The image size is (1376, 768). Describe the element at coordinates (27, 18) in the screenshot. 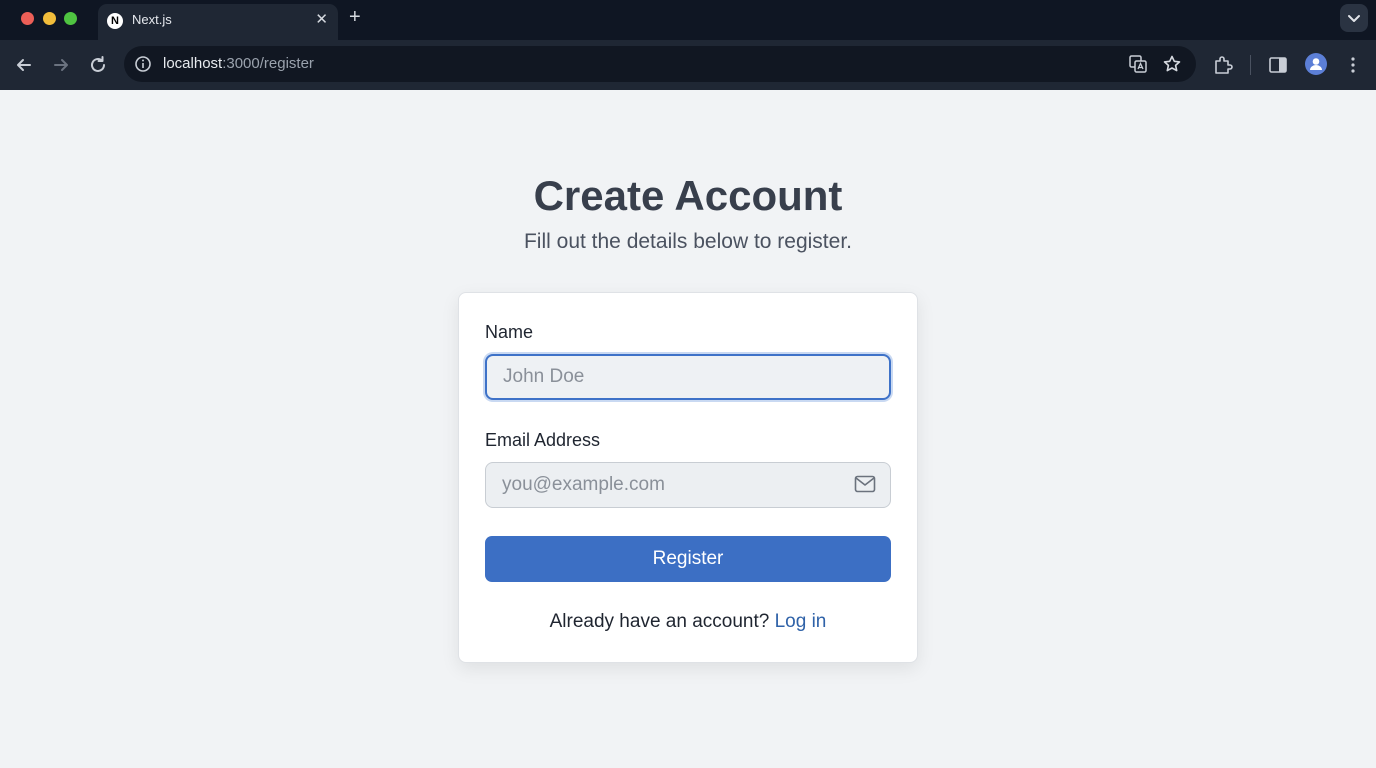

I see `window-close-button` at that location.